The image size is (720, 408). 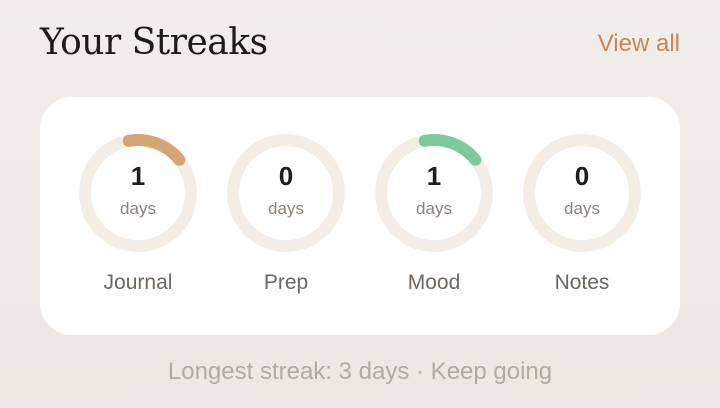 What do you see at coordinates (154, 42) in the screenshot?
I see `page-title: Your Streaks` at bounding box center [154, 42].